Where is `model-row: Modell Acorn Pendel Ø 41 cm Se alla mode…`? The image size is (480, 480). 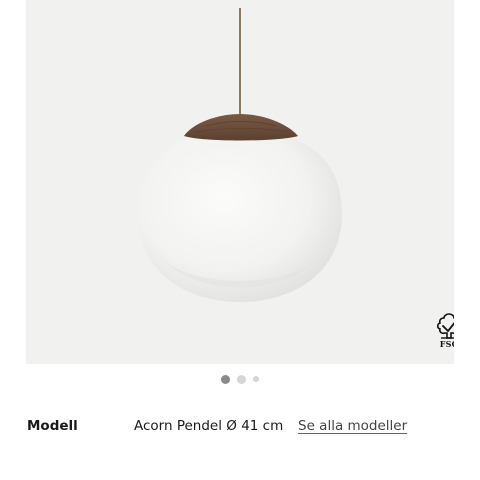
model-row: Modell Acorn Pendel Ø 41 cm Se alla mode… is located at coordinates (240, 427).